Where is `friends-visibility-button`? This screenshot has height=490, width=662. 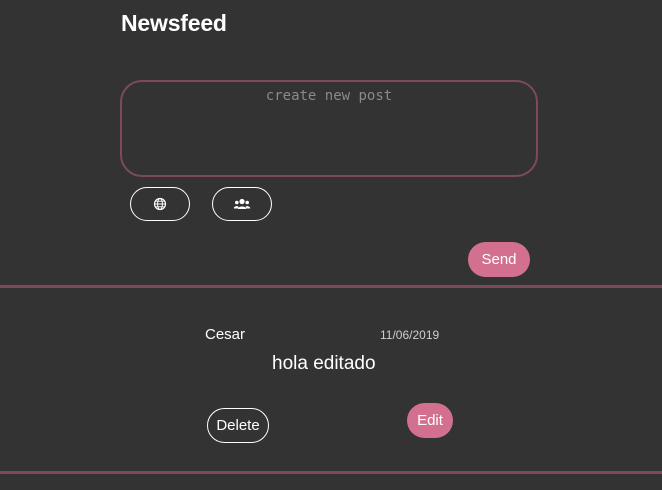
friends-visibility-button is located at coordinates (242, 204).